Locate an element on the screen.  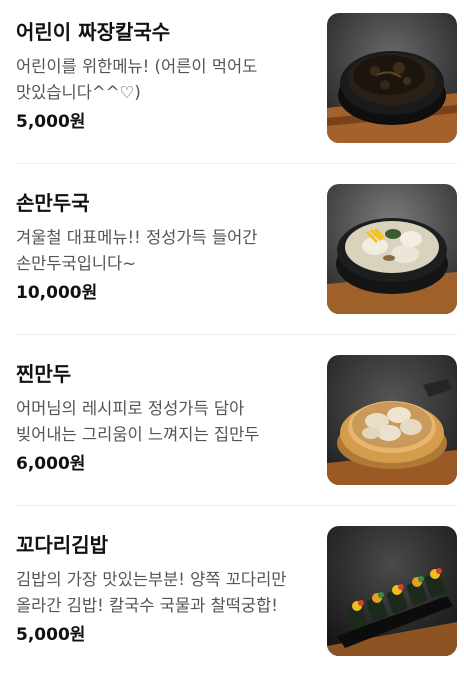
menu-item-description: 어머님의 레시피로 정성가득 담아 빚어내는 그리움이 느껴지는 집만두 is located at coordinates (138, 421).